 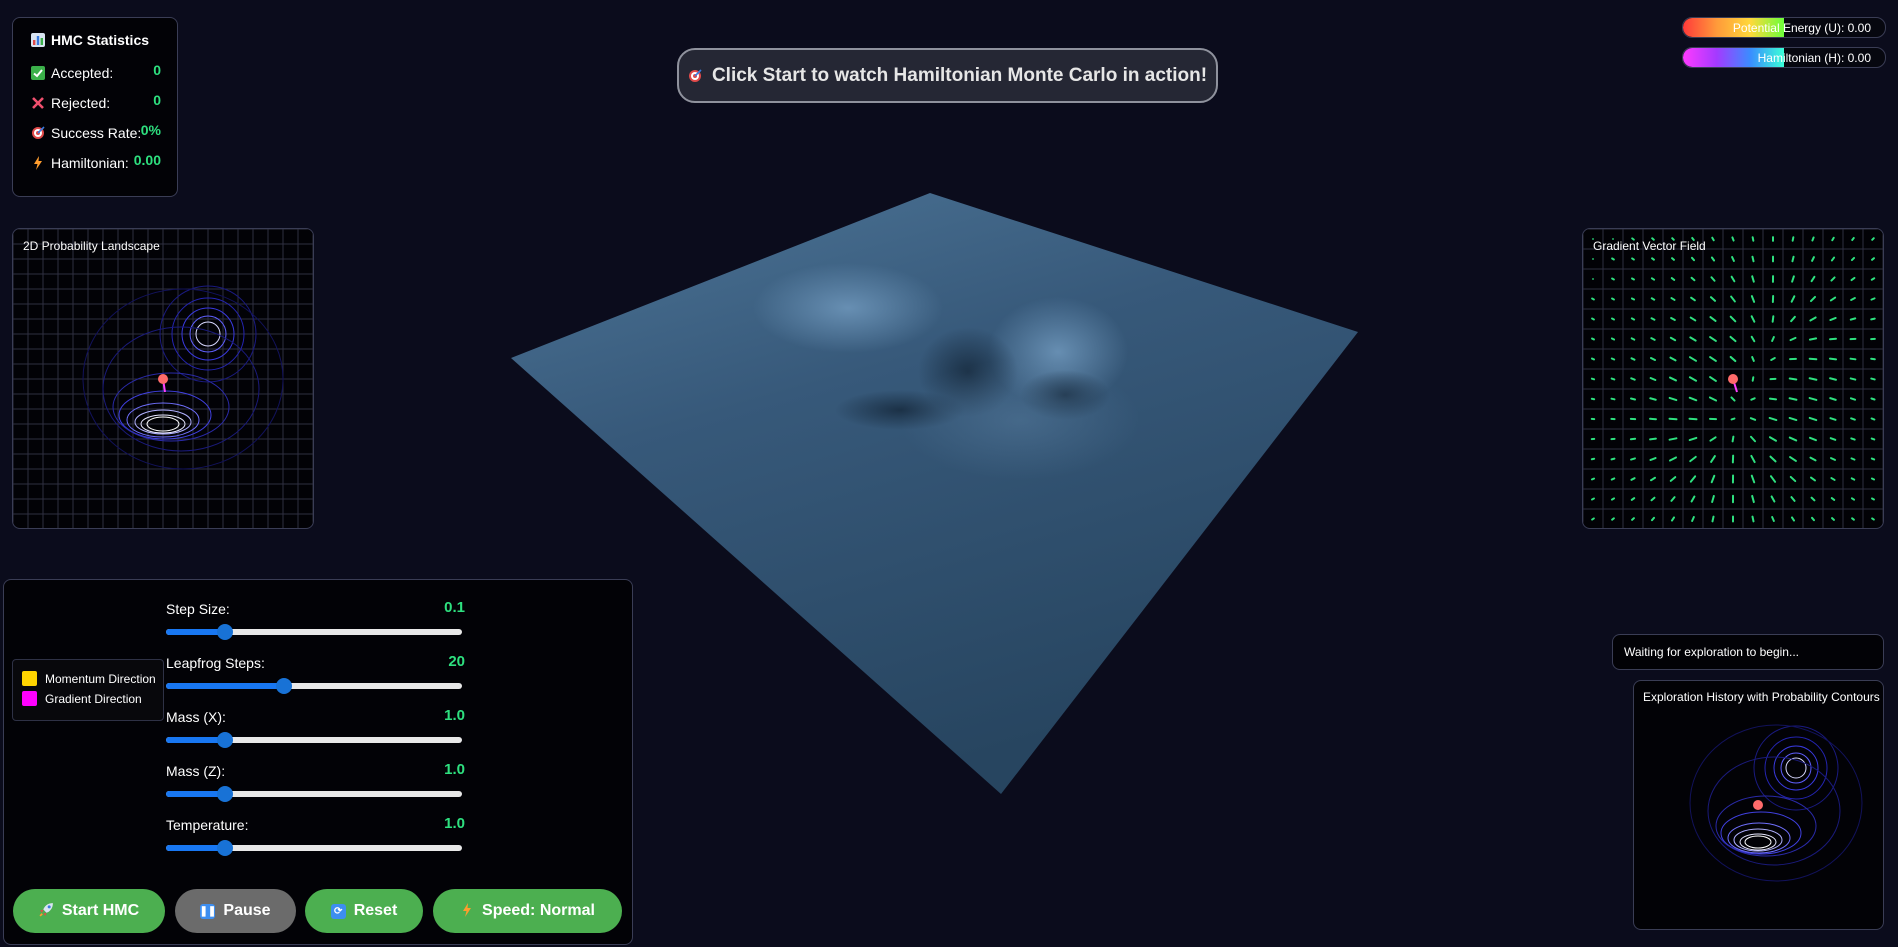 What do you see at coordinates (314, 848) in the screenshot?
I see `temperature-slider` at bounding box center [314, 848].